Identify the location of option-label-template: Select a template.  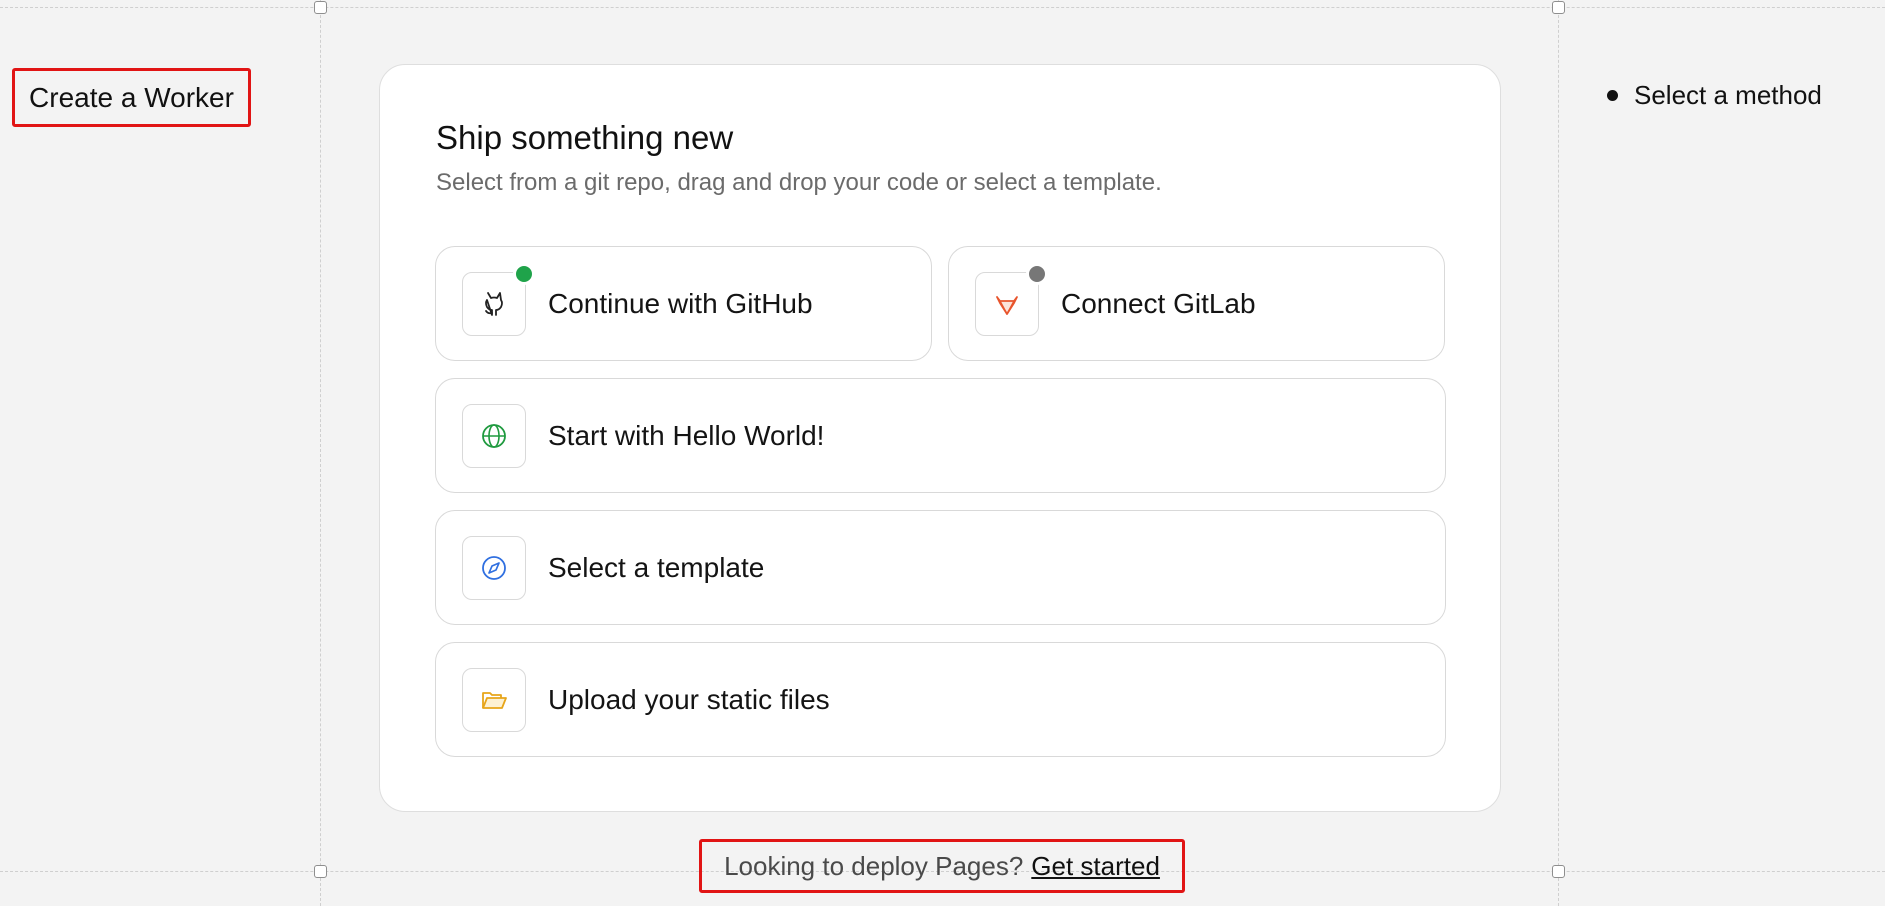
(656, 567).